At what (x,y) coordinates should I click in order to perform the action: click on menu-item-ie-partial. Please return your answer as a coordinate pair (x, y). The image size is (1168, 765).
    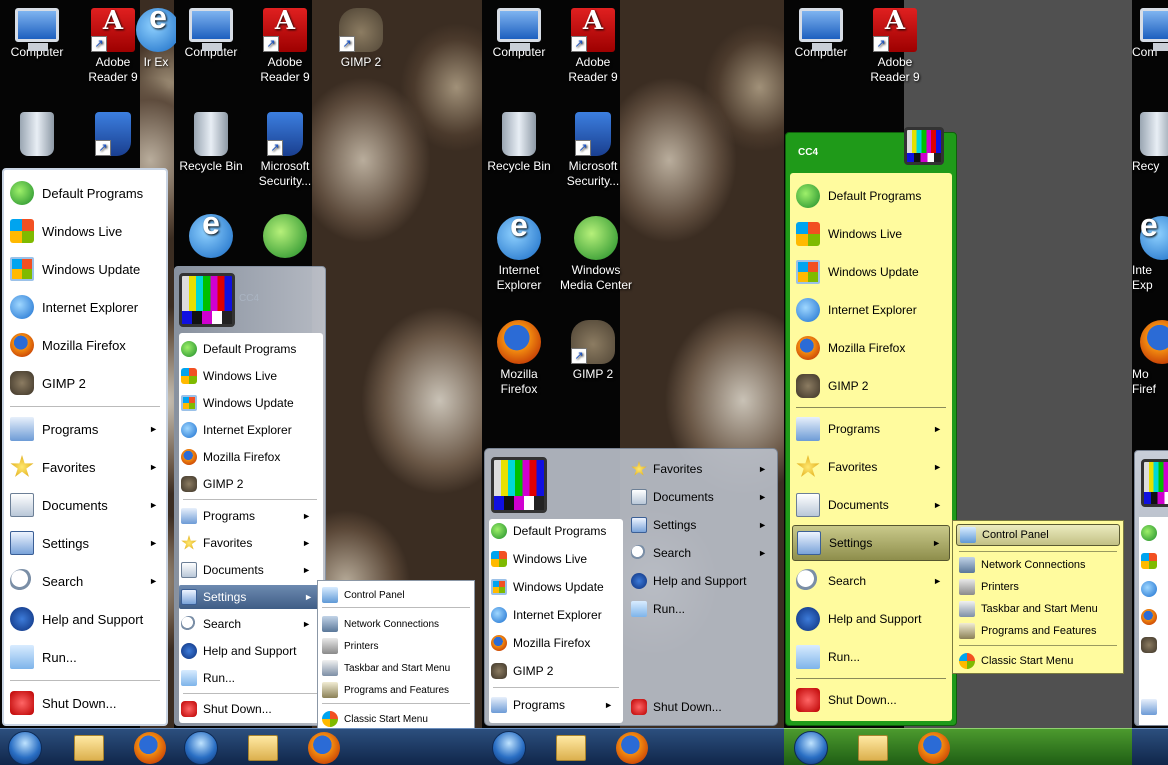
    Looking at the image, I should click on (1154, 589).